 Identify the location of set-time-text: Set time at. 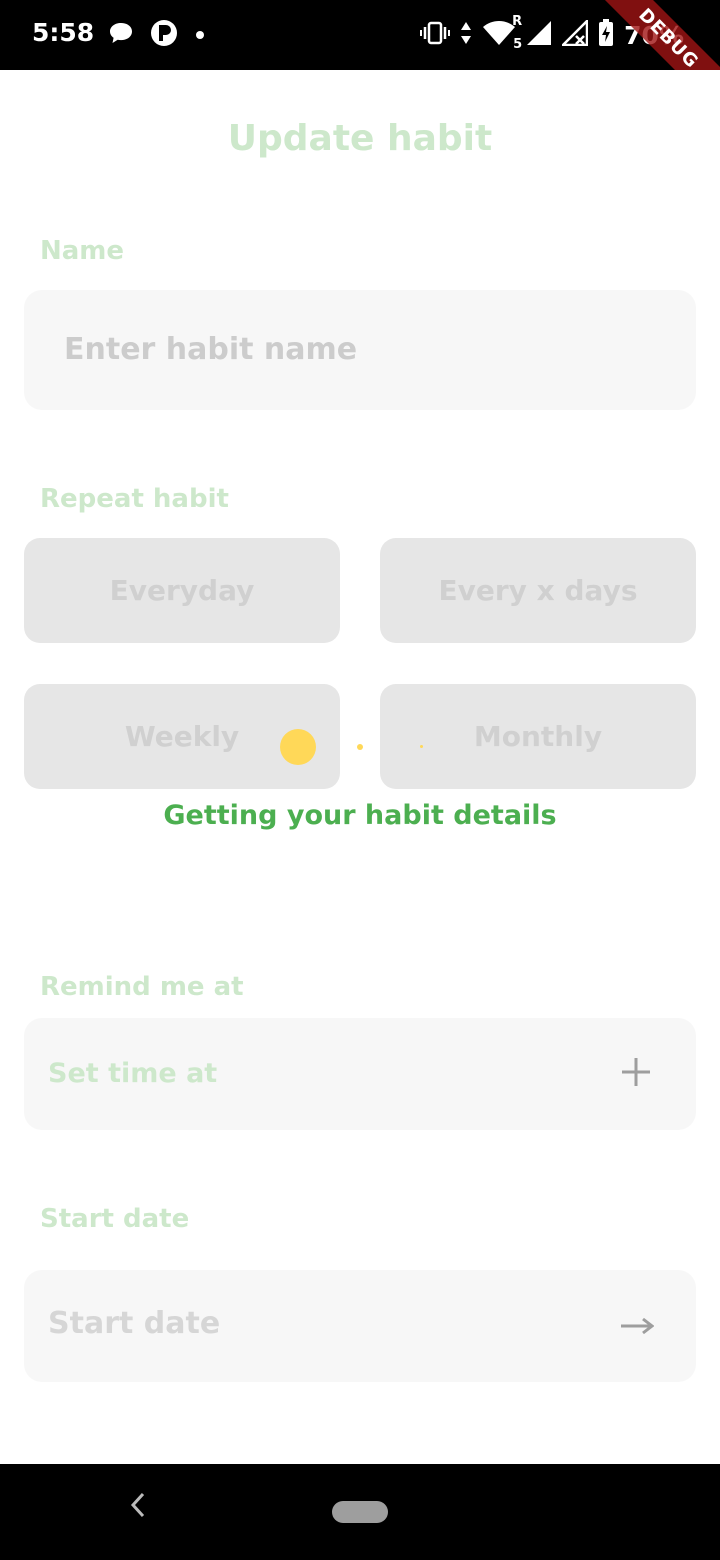
(133, 1073).